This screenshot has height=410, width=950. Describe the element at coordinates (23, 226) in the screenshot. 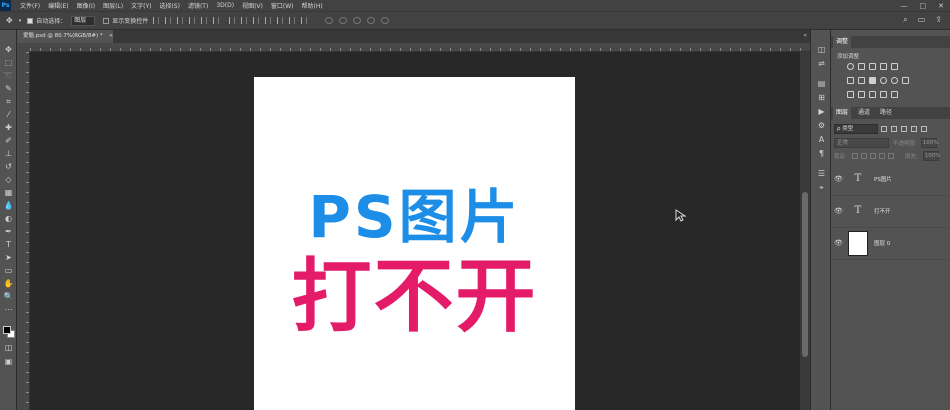

I see `vertical-ruler` at that location.